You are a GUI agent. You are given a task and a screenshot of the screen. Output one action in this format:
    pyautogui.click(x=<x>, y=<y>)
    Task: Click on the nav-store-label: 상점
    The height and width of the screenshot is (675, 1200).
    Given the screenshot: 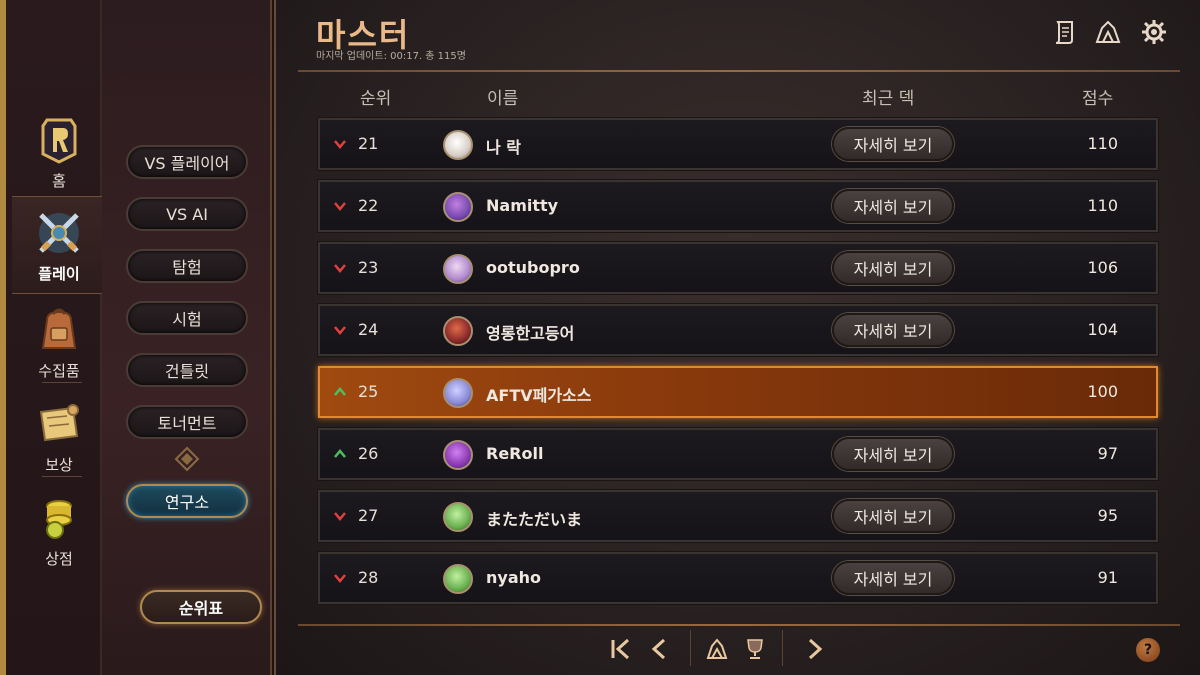 What is the action you would take?
    pyautogui.click(x=59, y=558)
    